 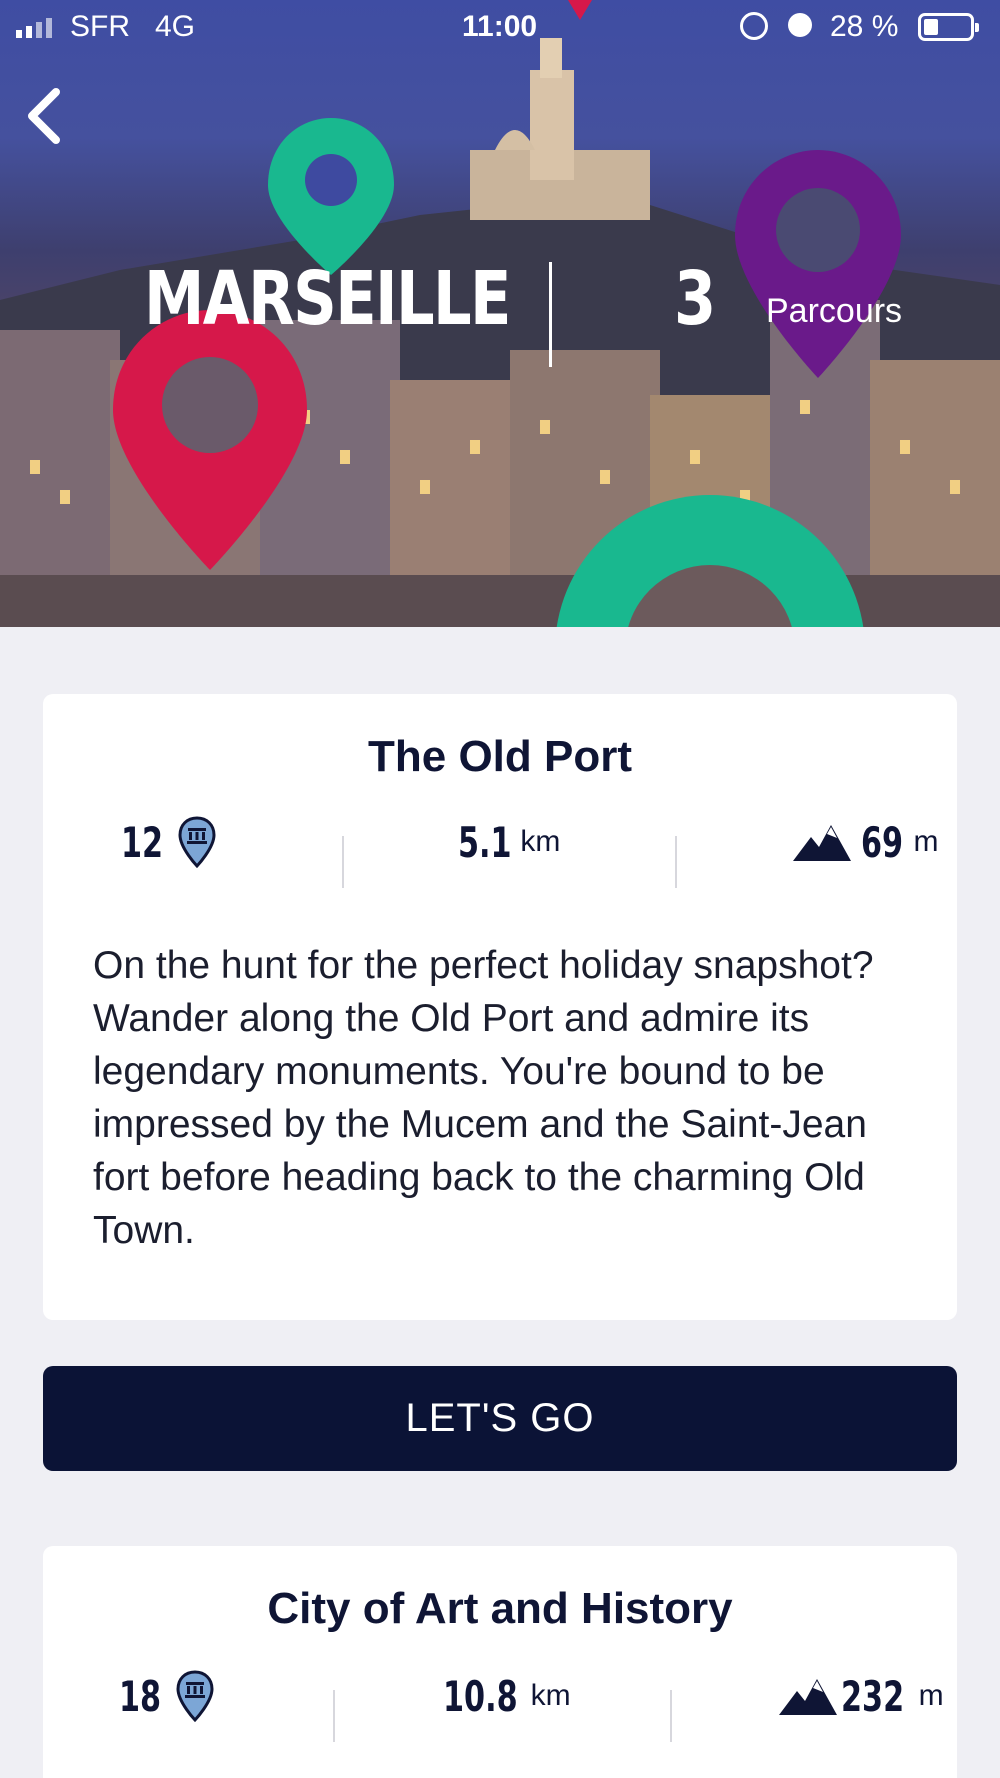 I want to click on distance-value: 10.8, so click(x=480, y=1696).